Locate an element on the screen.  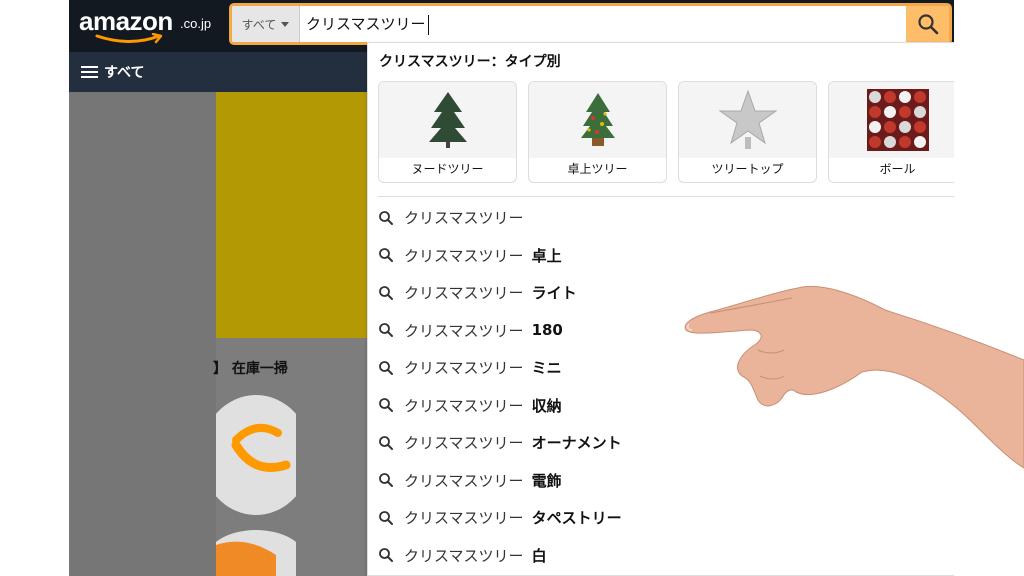
ornament-balls-icon is located at coordinates (897, 120).